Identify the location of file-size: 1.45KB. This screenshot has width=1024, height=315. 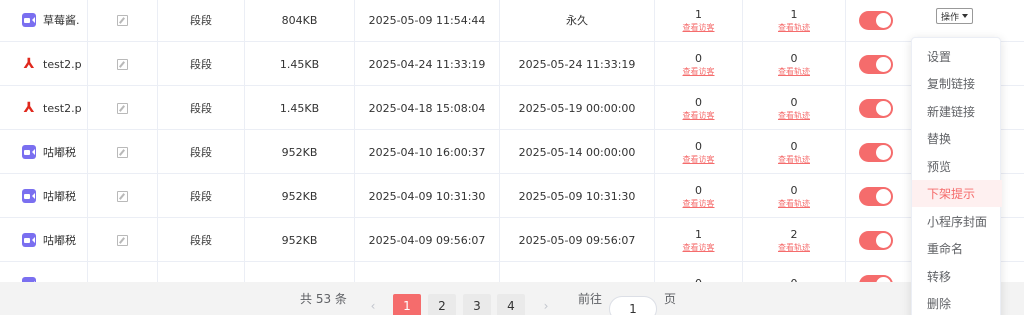
(299, 108).